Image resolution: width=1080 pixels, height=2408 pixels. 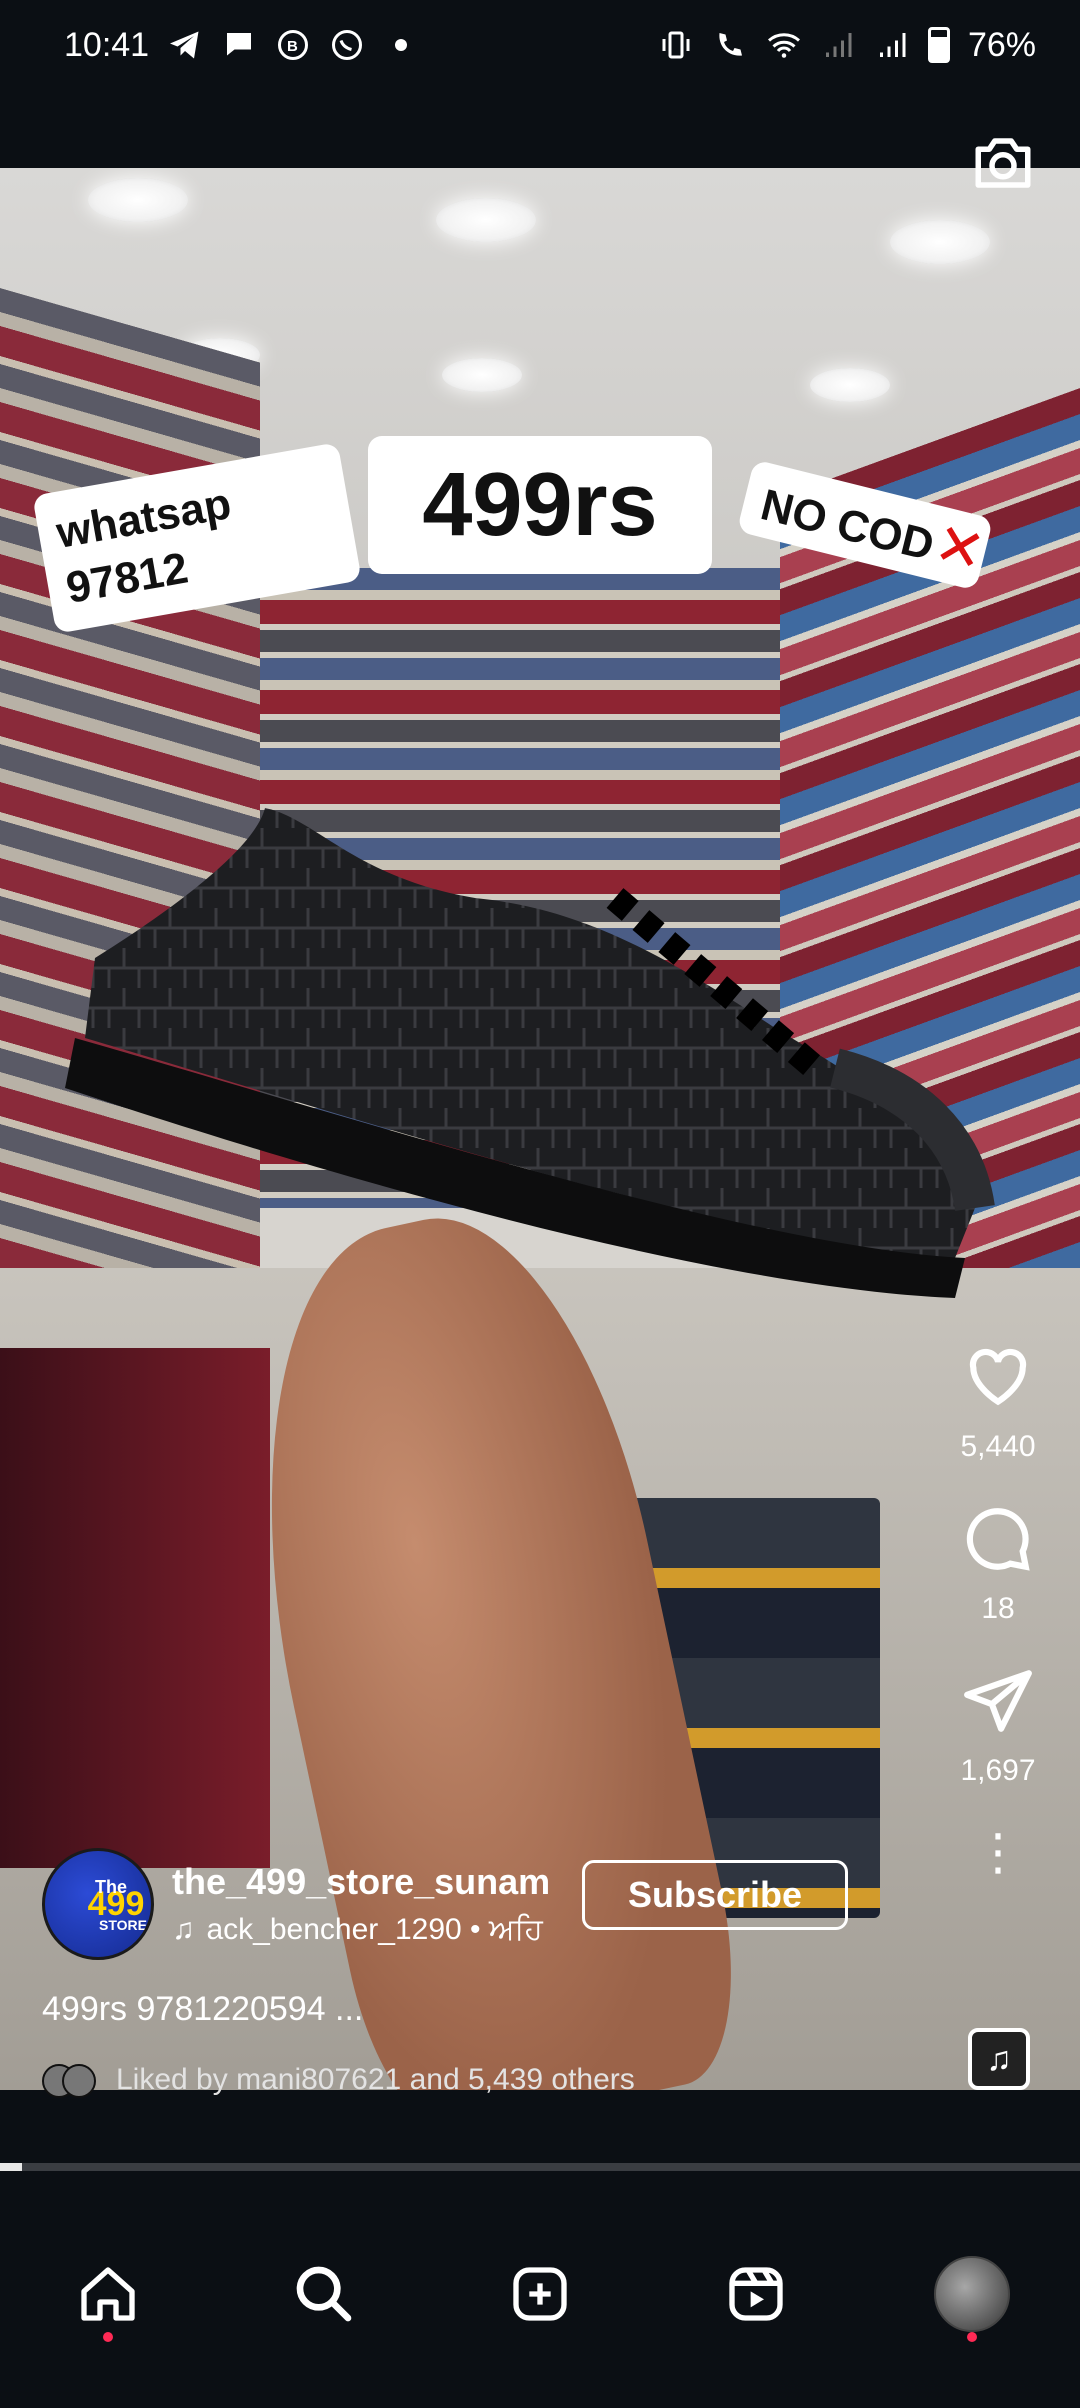 I want to click on nav-profile, so click(x=972, y=2298).